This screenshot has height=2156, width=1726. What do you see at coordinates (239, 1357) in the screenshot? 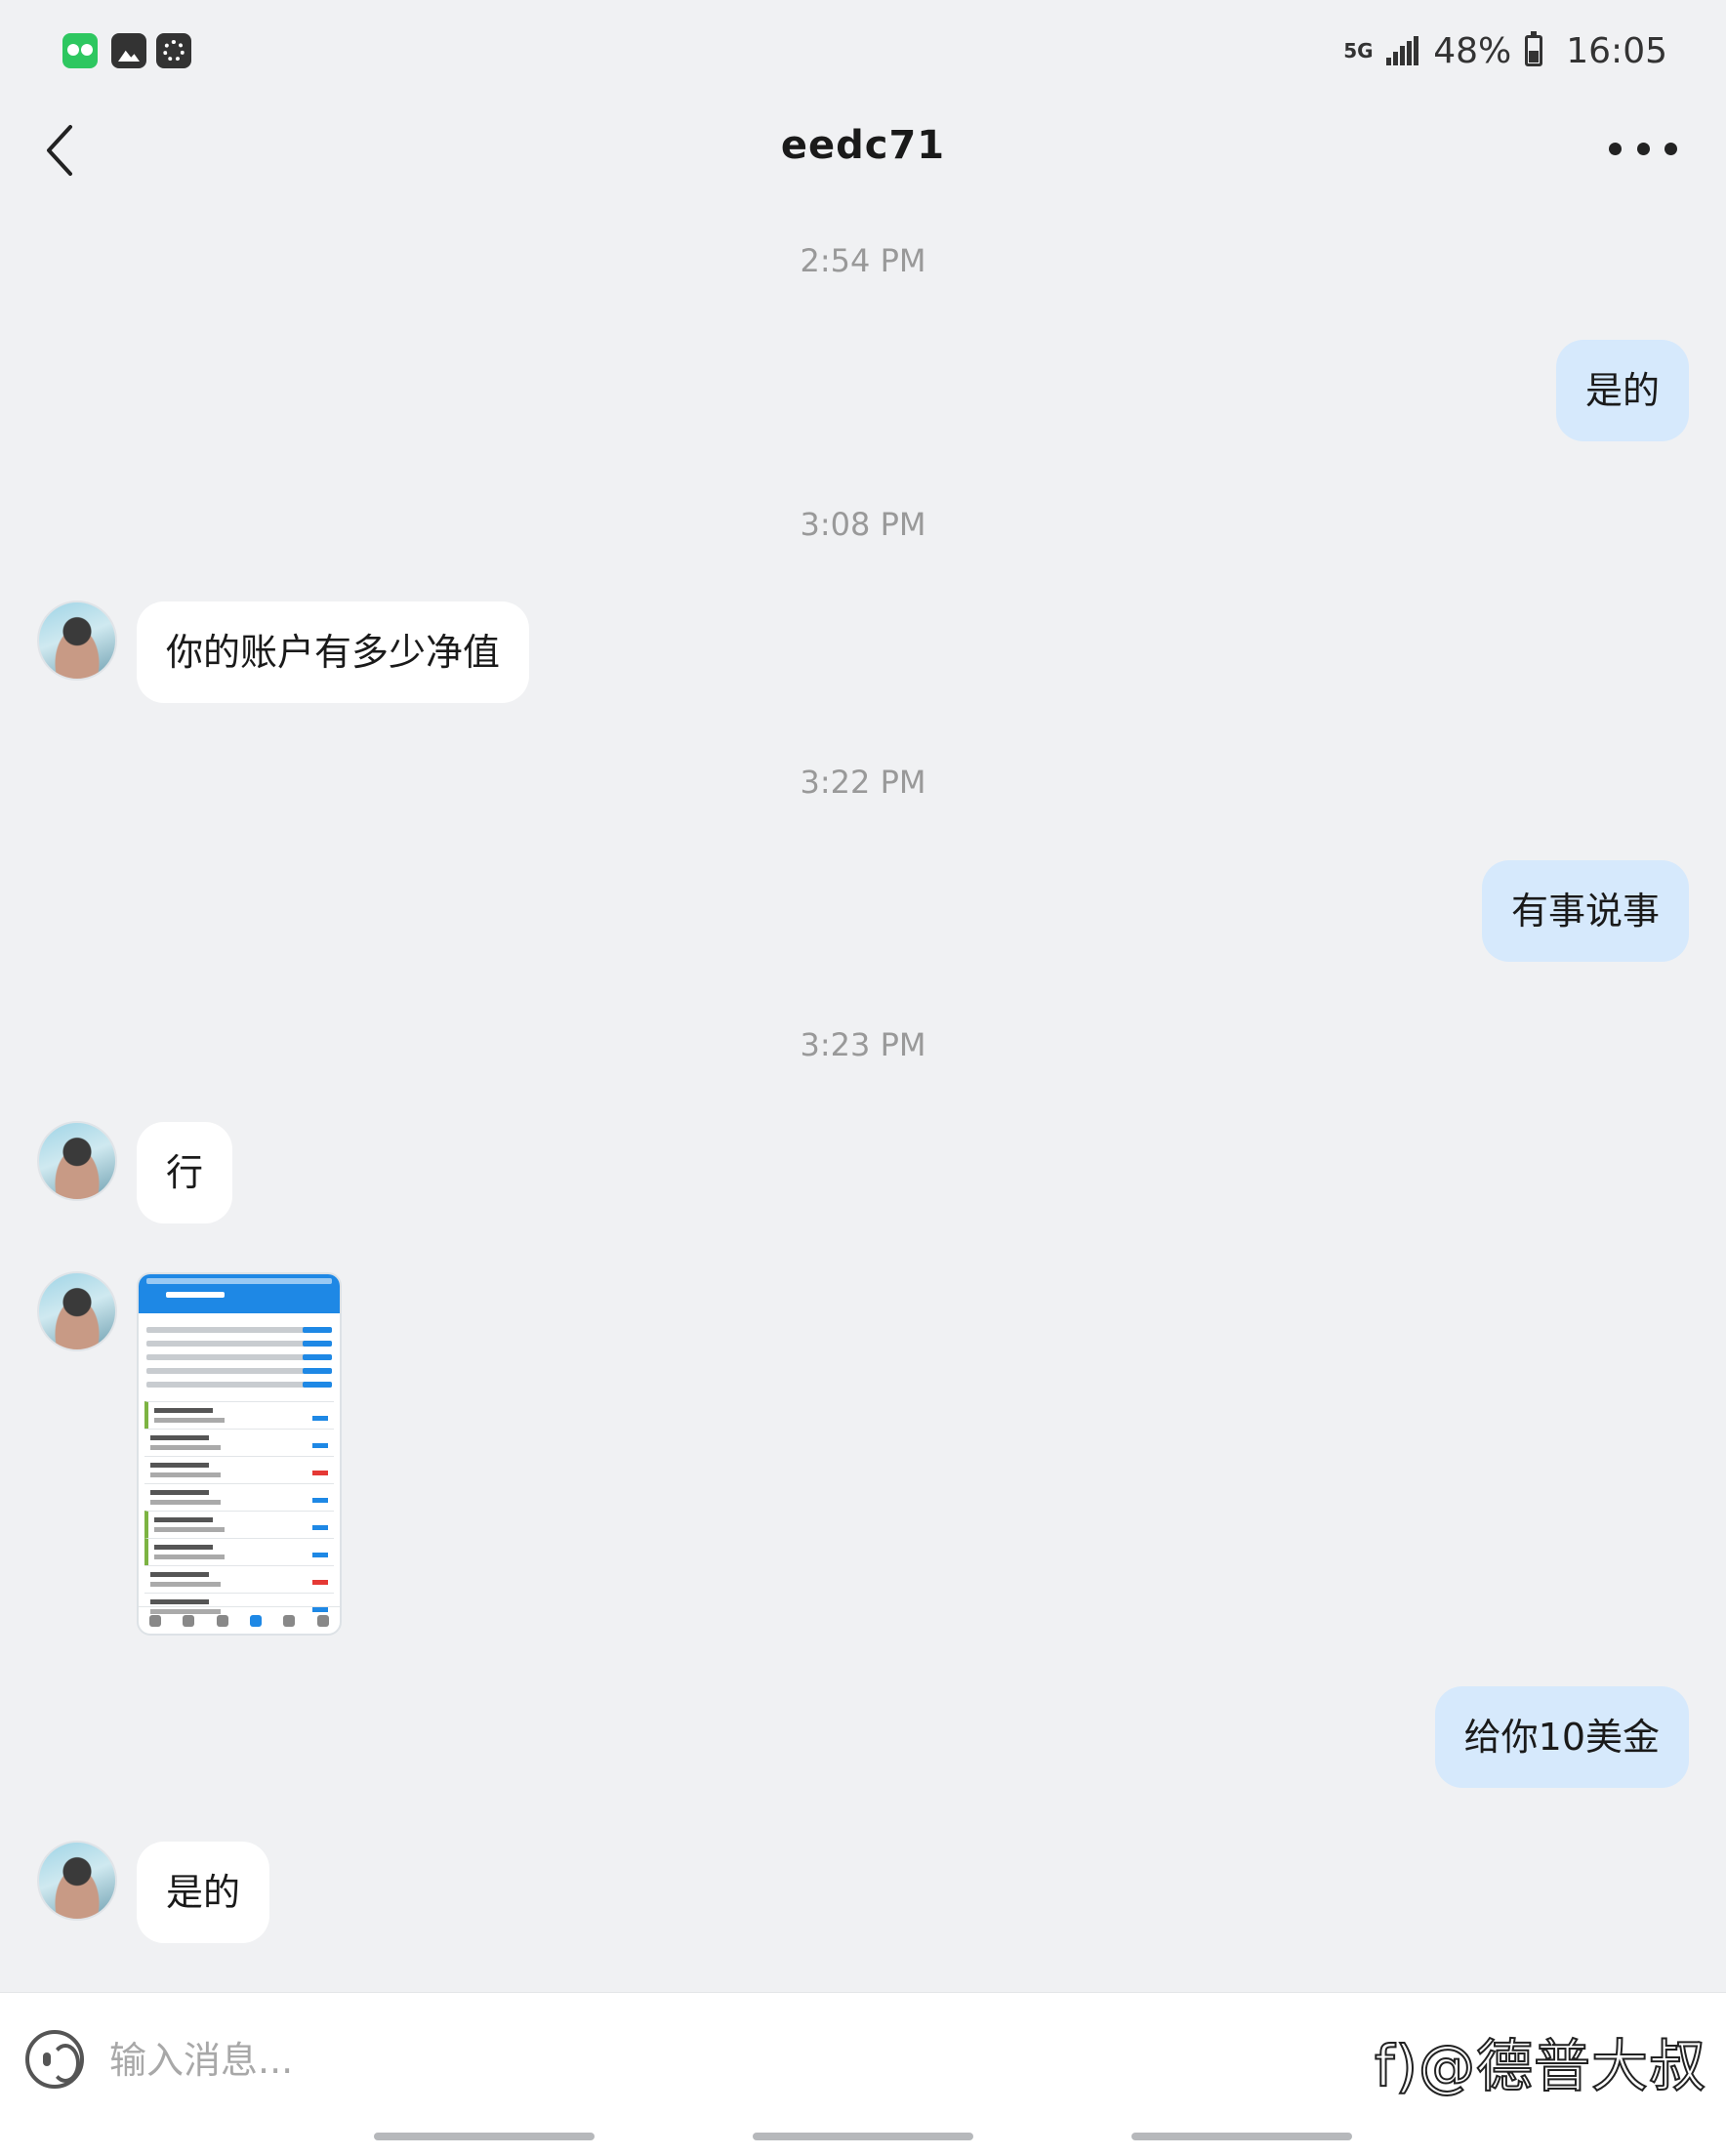
I see `thumbnail-account-summary` at bounding box center [239, 1357].